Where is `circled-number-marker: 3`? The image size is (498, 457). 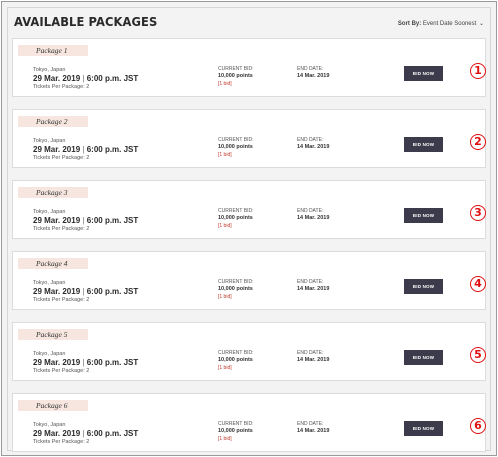
circled-number-marker: 3 is located at coordinates (478, 213).